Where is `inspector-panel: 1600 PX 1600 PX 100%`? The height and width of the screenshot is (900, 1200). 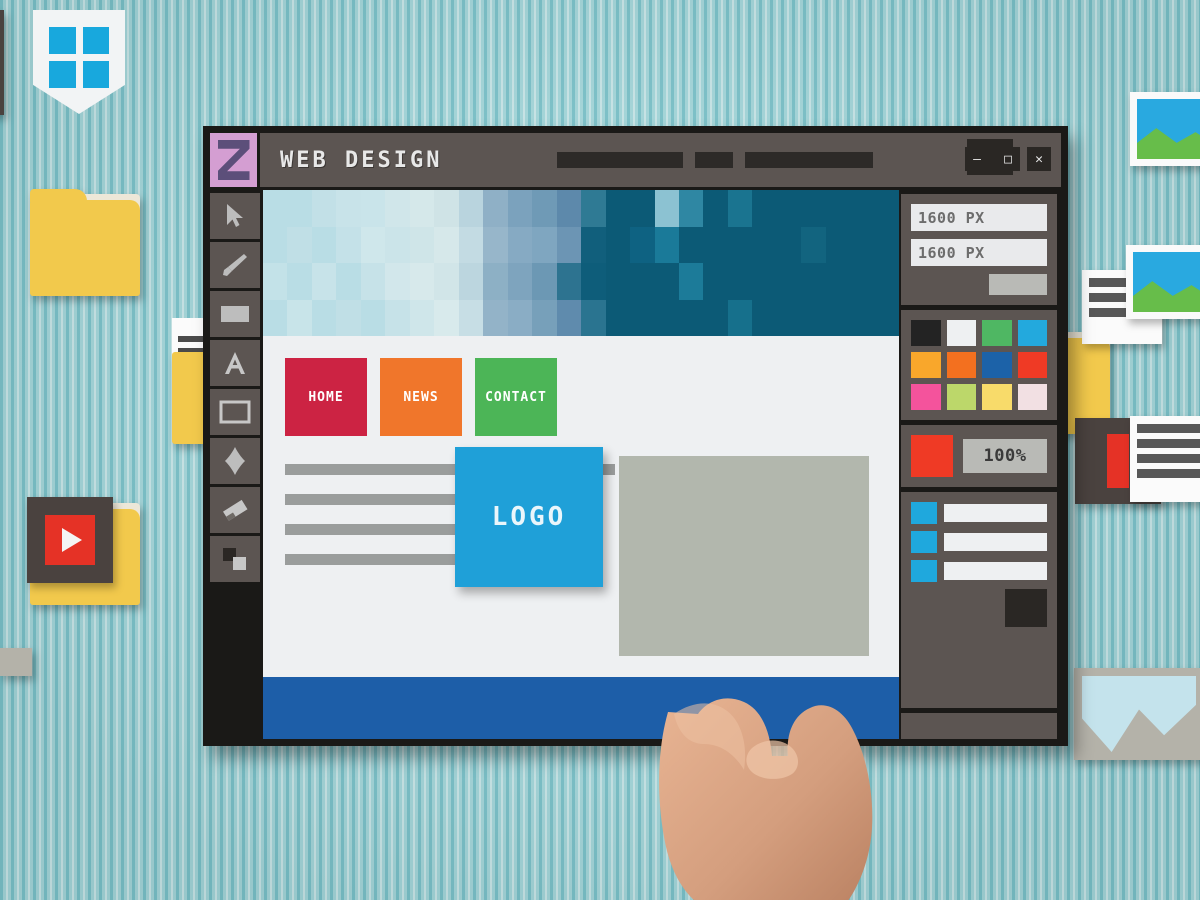
inspector-panel: 1600 PX 1600 PX 100% is located at coordinates (981, 464).